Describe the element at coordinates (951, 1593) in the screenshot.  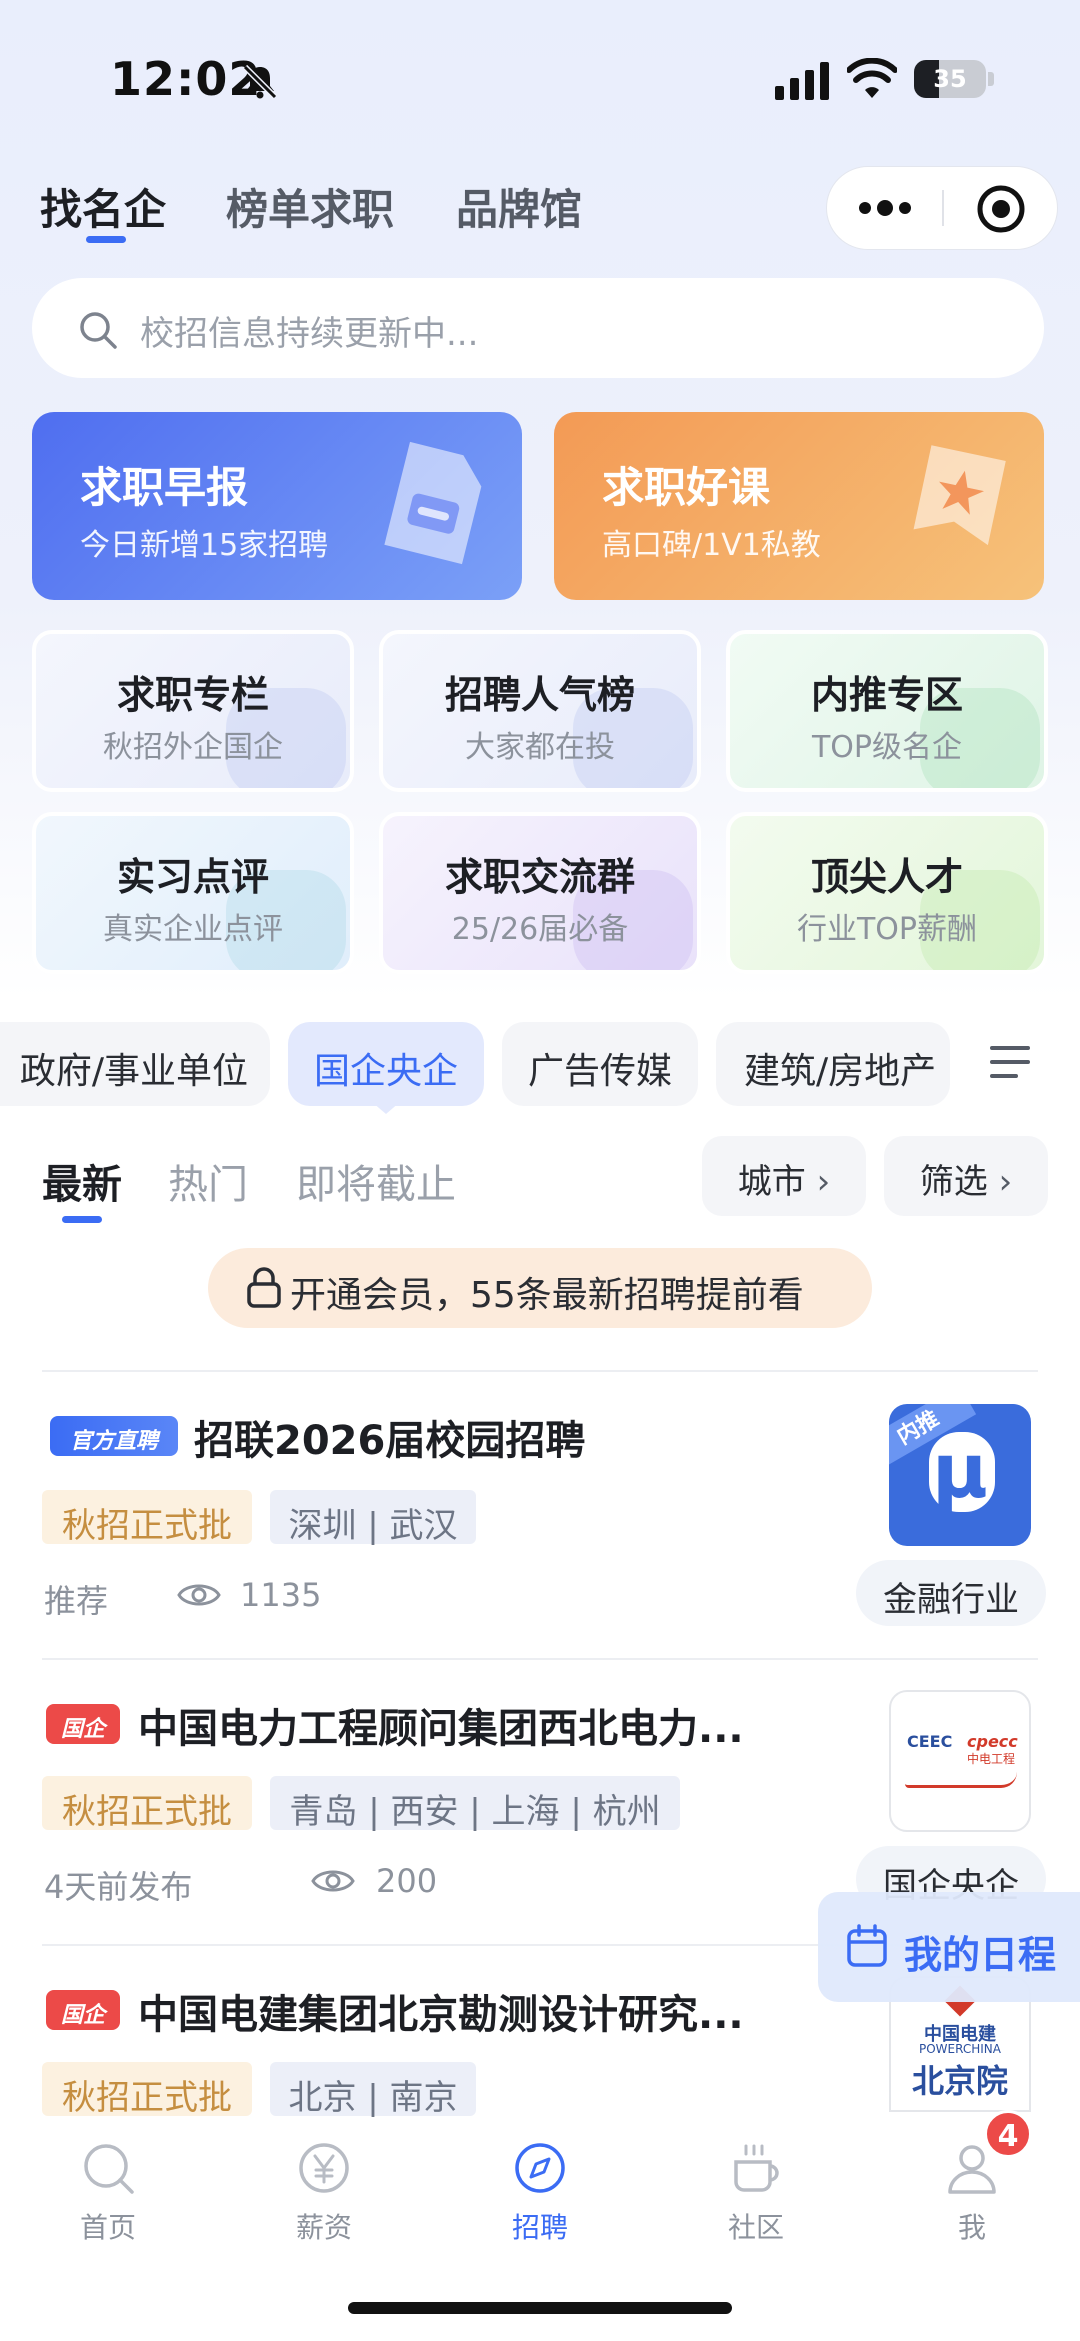
I see `industry-tag: 金融行业` at that location.